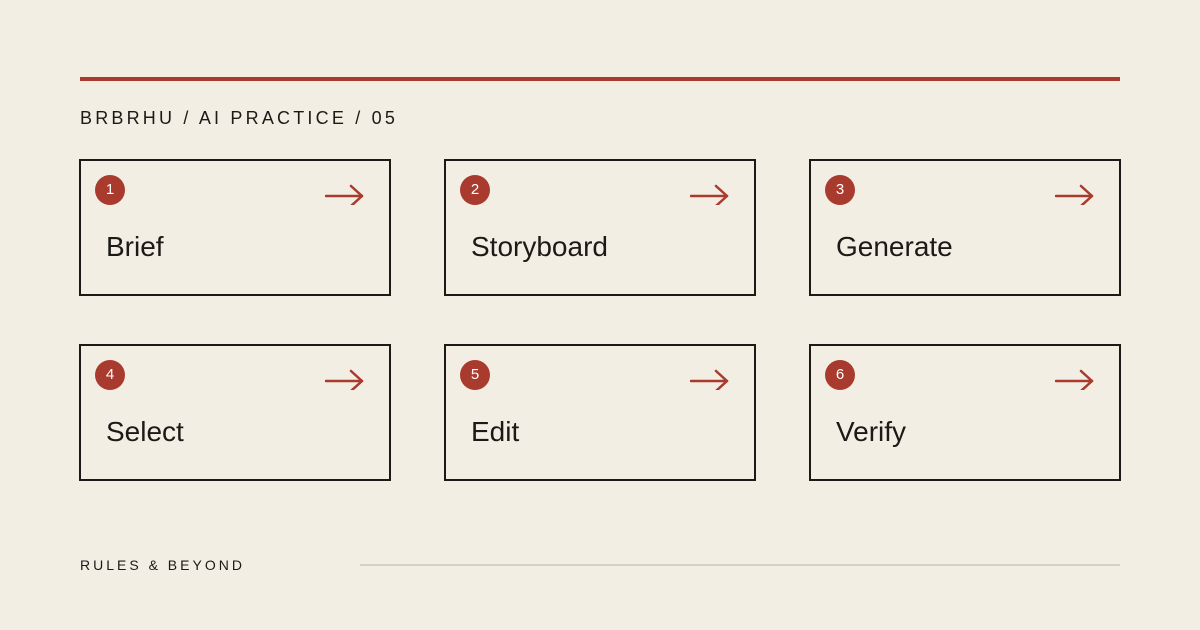 This screenshot has height=630, width=1200. I want to click on step-card-2: 2 Storyboard, so click(600, 227).